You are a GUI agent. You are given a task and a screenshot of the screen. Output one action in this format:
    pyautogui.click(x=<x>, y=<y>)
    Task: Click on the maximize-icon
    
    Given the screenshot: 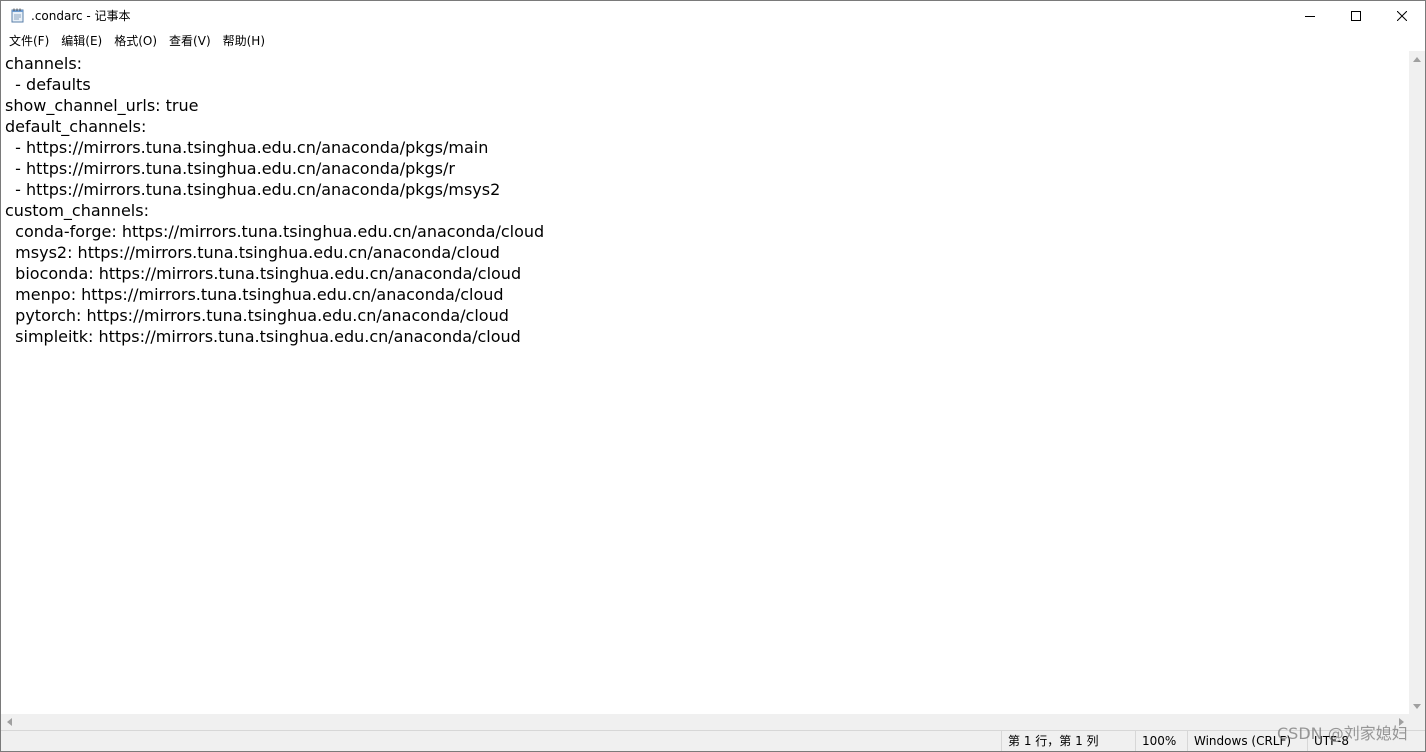 What is the action you would take?
    pyautogui.click(x=1356, y=16)
    